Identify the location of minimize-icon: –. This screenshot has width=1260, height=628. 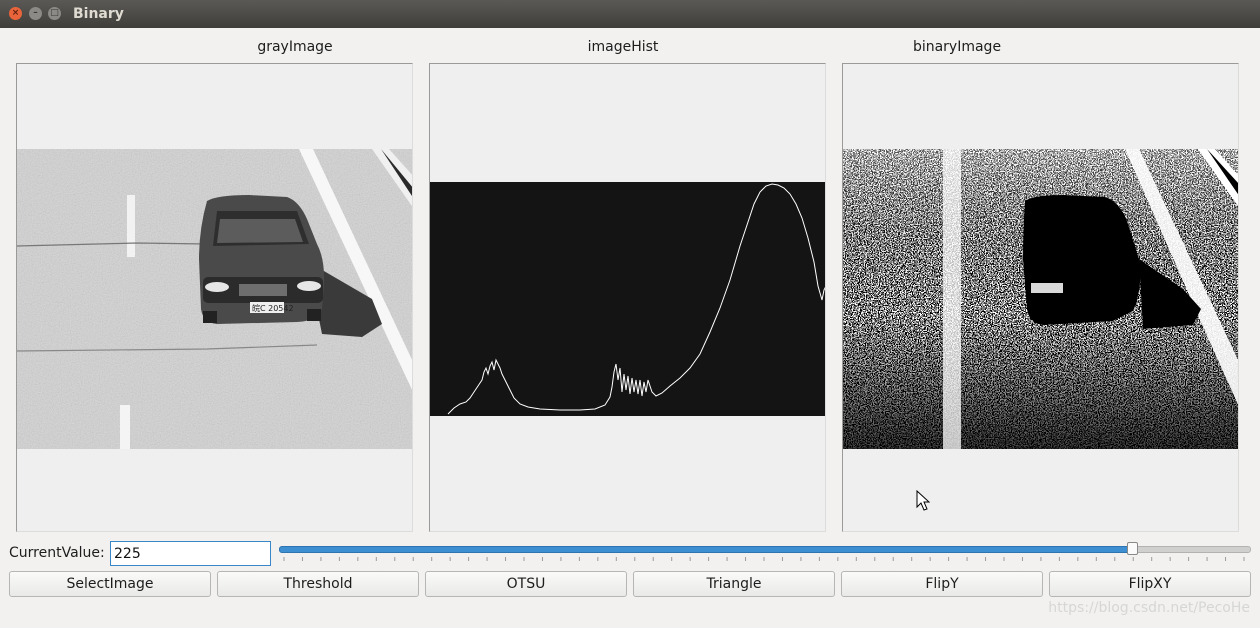
(35, 13).